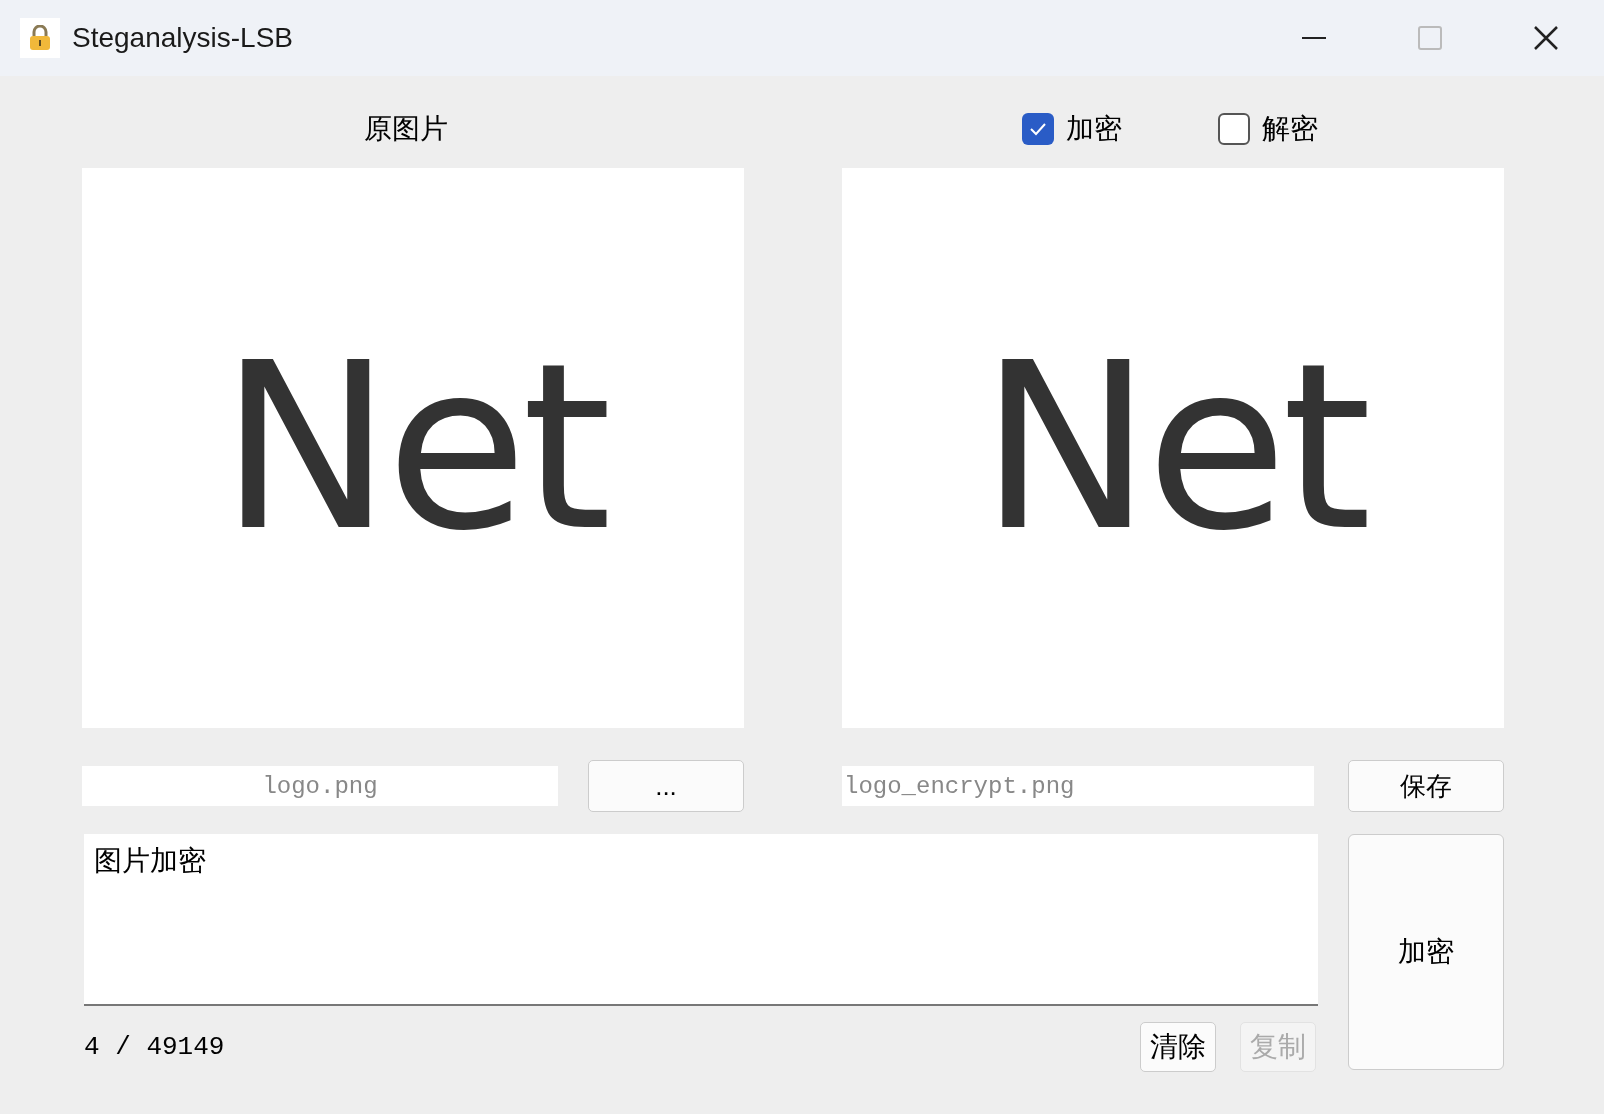  What do you see at coordinates (1290, 129) in the screenshot?
I see `checkbox-label: 解密` at bounding box center [1290, 129].